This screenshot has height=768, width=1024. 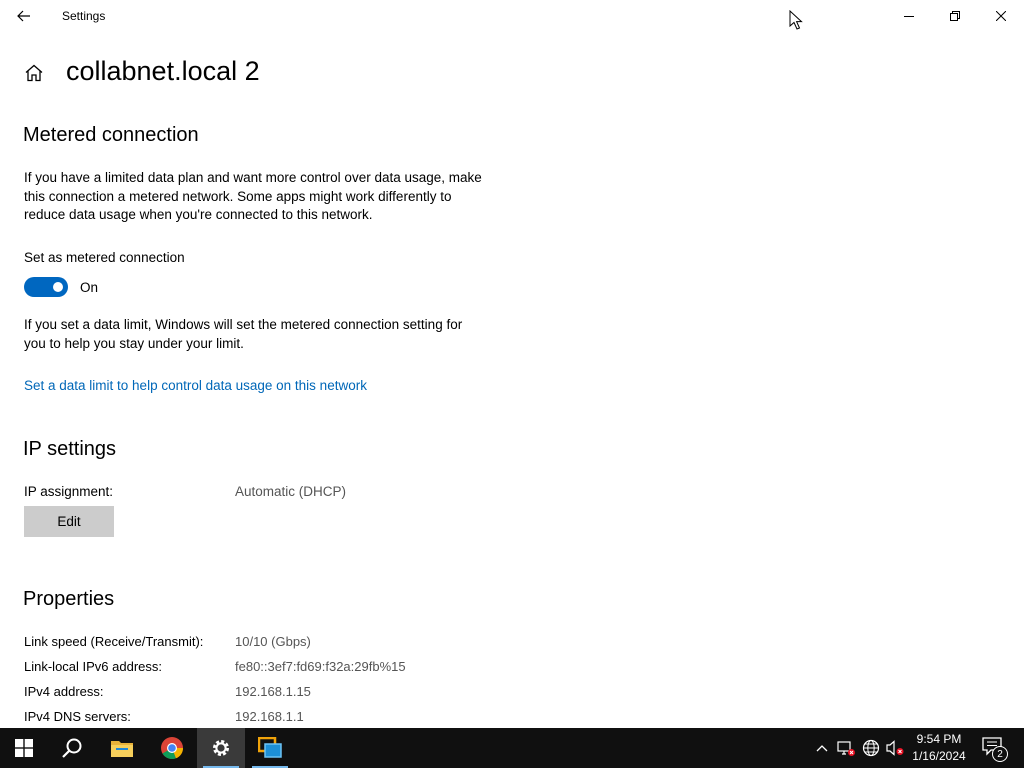 I want to click on chrome-icon, so click(x=172, y=748).